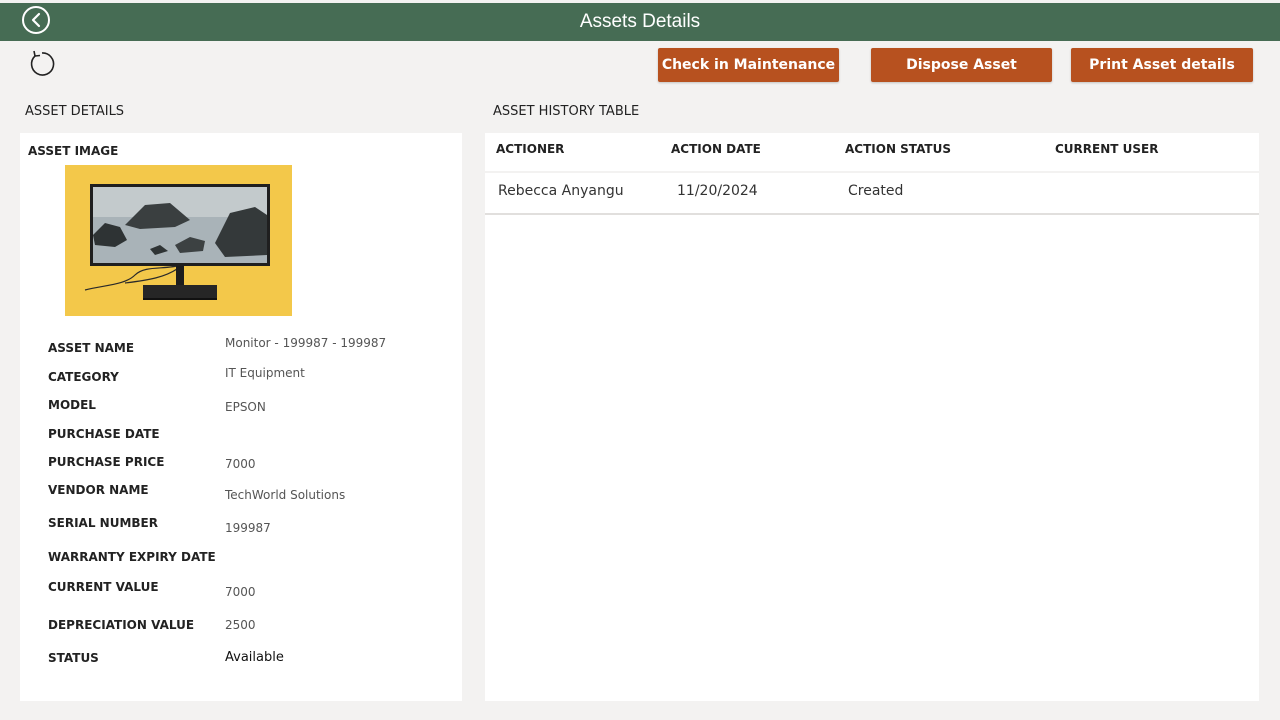 The width and height of the screenshot is (1280, 720). Describe the element at coordinates (75, 111) in the screenshot. I see `asset-details-title: ASSET DETAILS` at that location.